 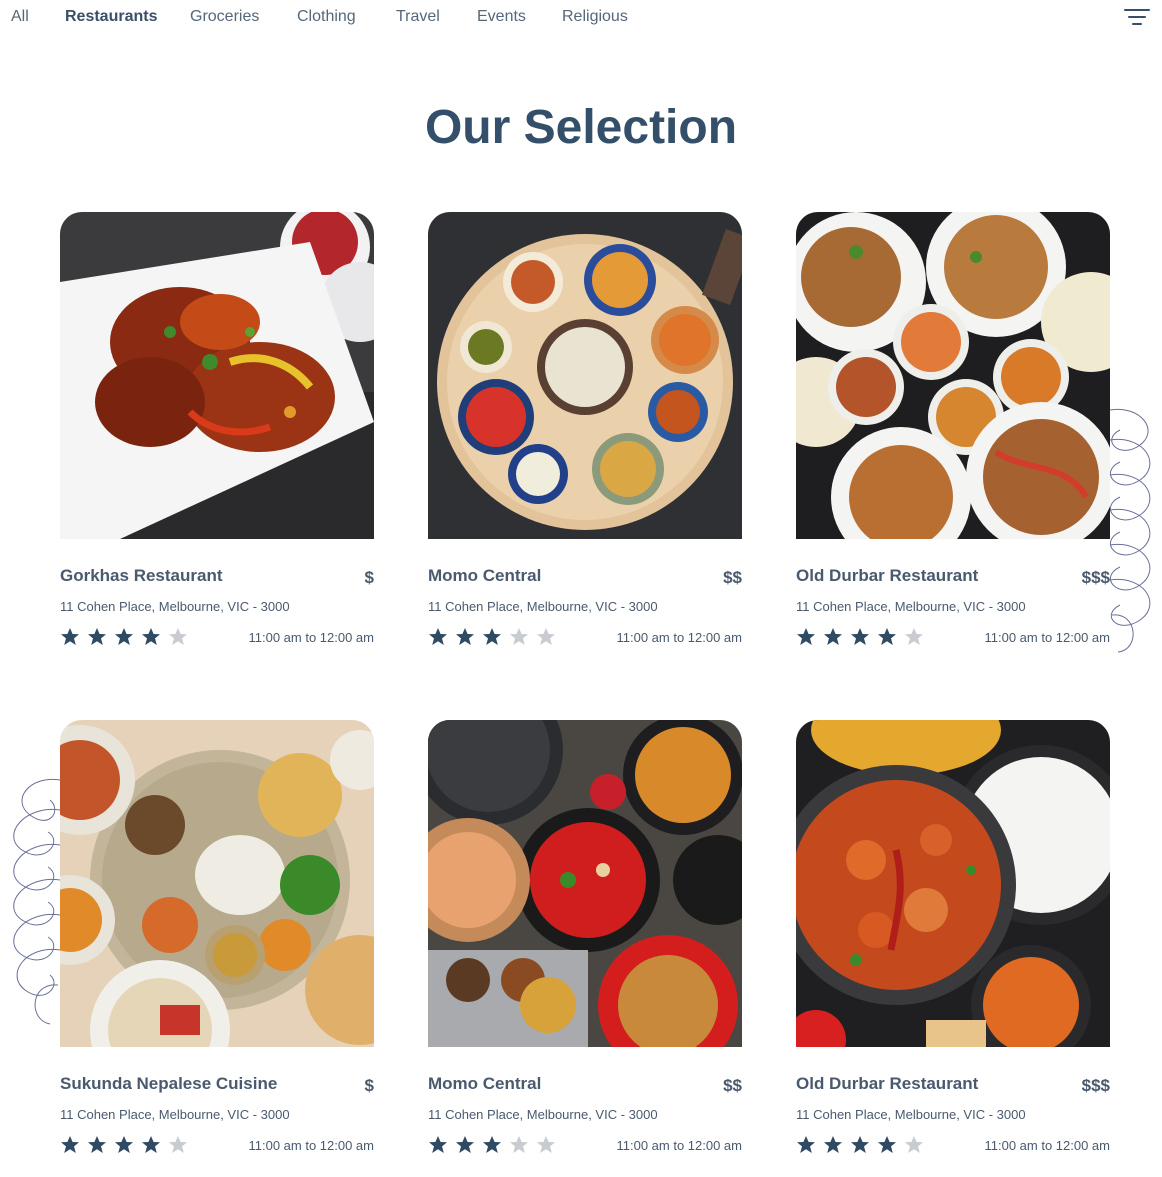 I want to click on tab-events: Events, so click(x=501, y=17).